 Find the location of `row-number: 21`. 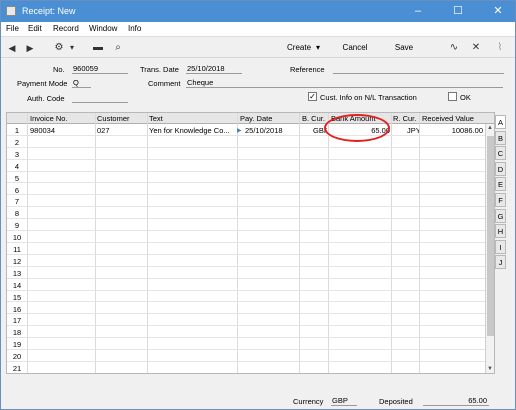

row-number: 21 is located at coordinates (17, 368).